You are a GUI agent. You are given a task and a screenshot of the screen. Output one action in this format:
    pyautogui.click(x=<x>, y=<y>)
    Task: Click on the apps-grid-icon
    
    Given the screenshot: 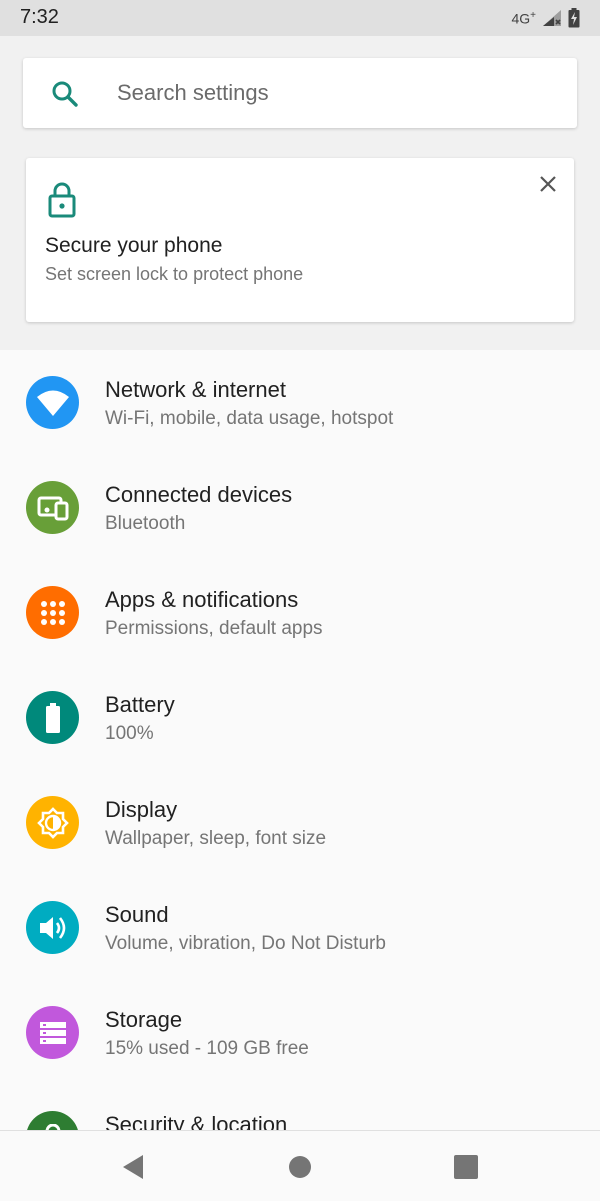 What is the action you would take?
    pyautogui.click(x=52, y=612)
    